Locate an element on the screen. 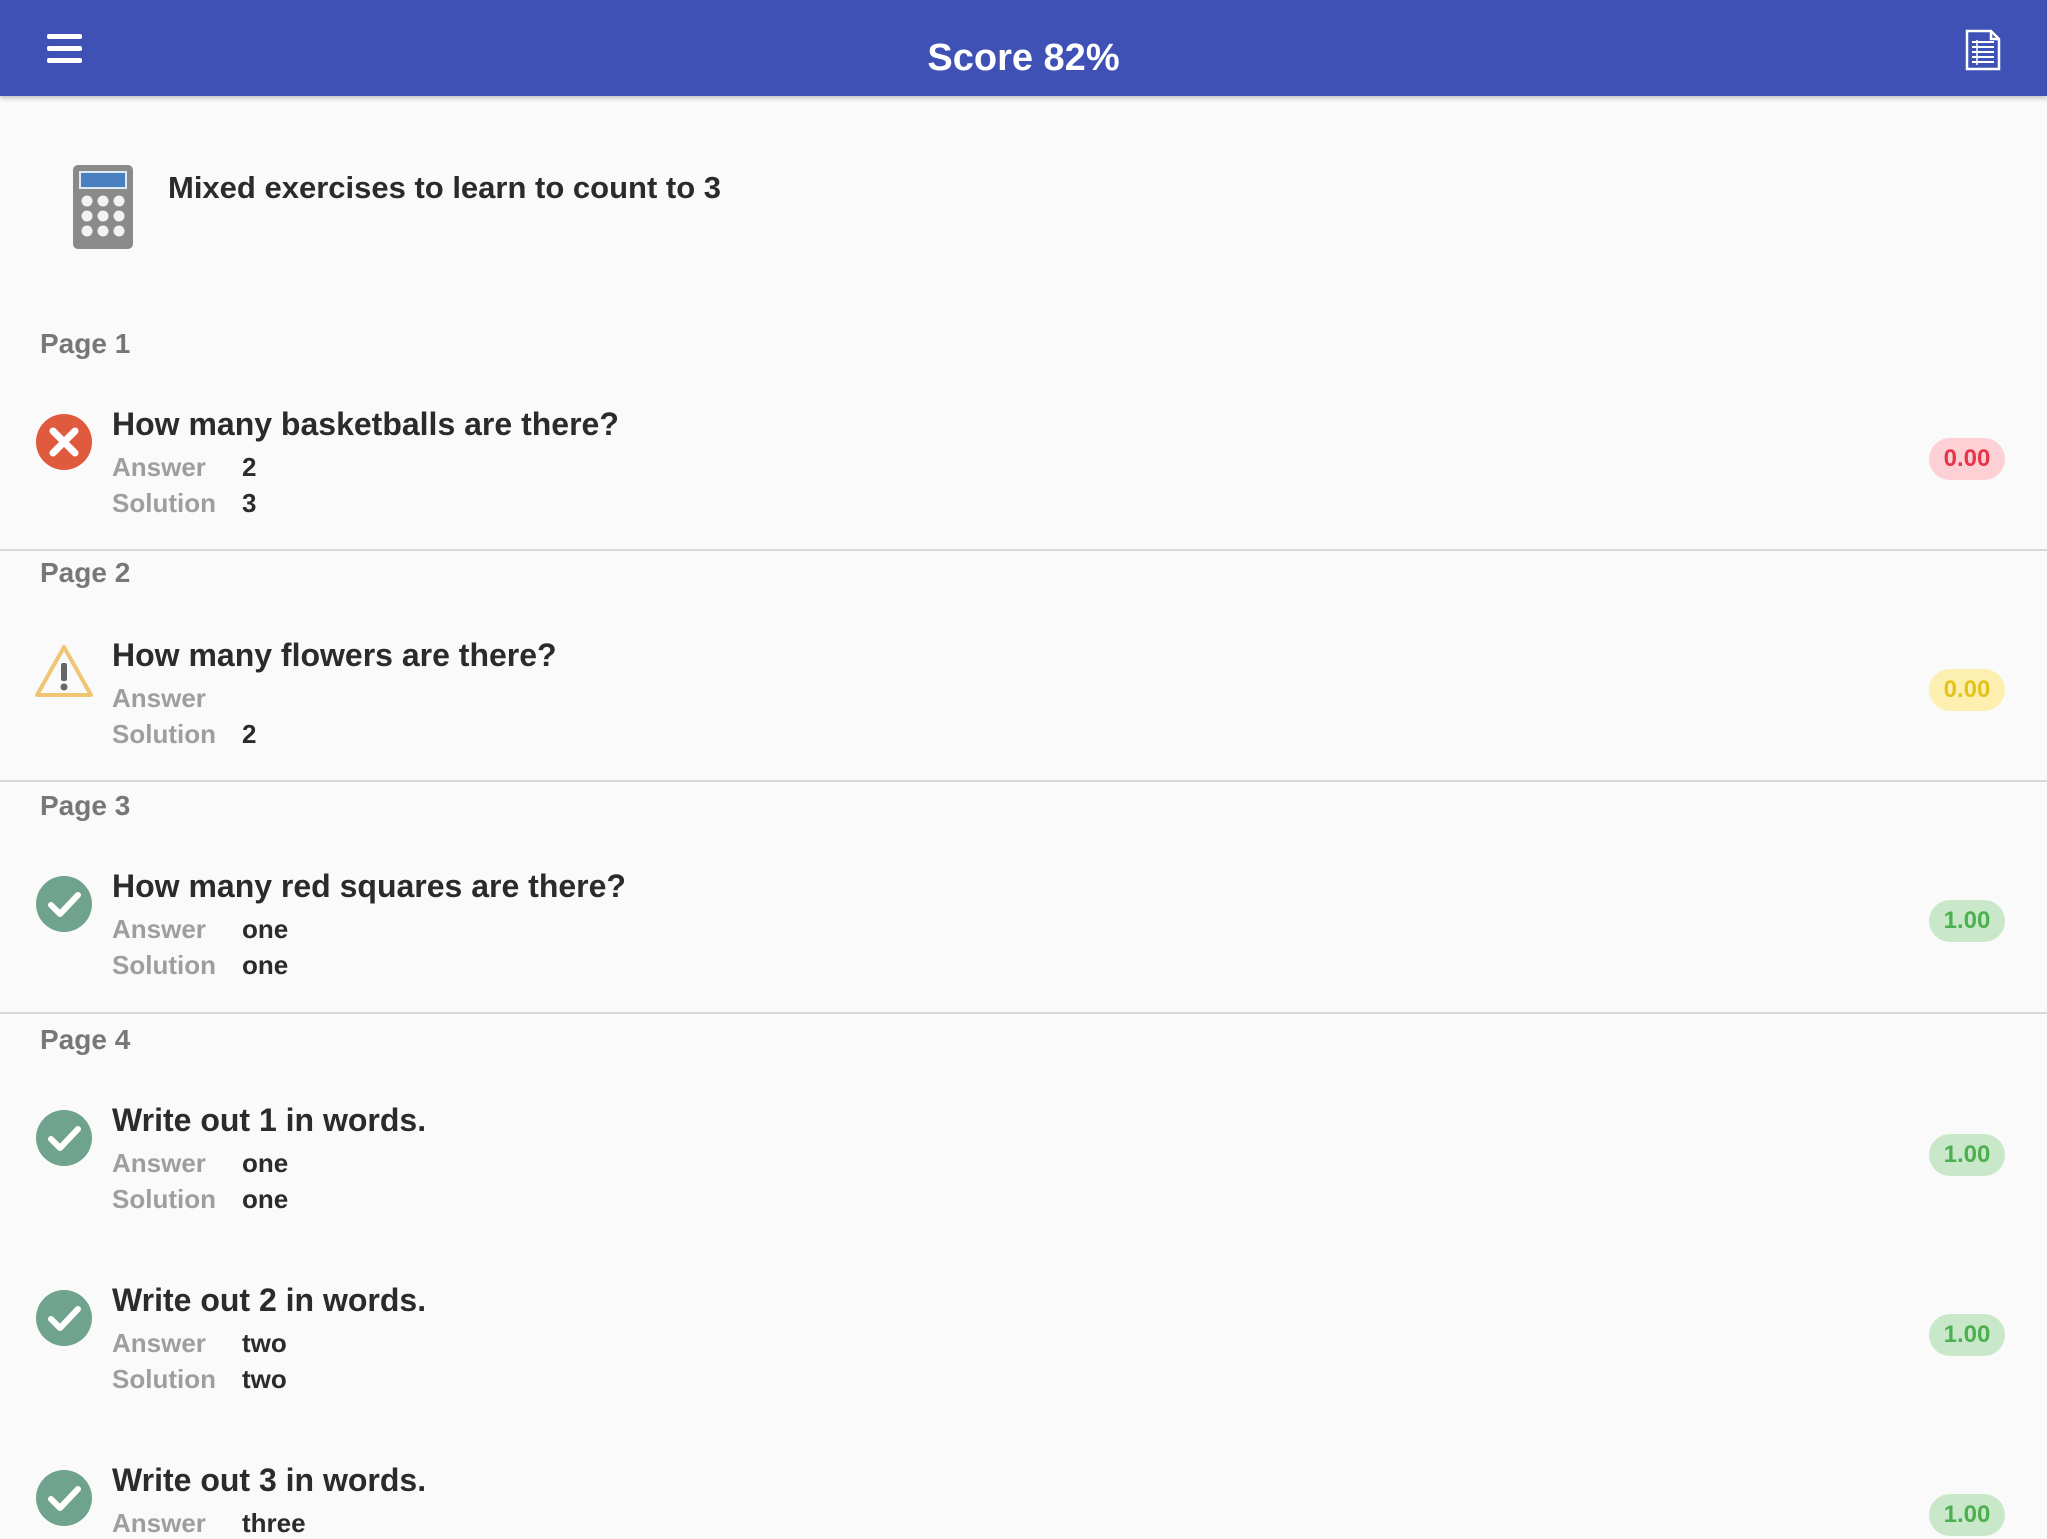  question-text: How many flowers are there? is located at coordinates (334, 655).